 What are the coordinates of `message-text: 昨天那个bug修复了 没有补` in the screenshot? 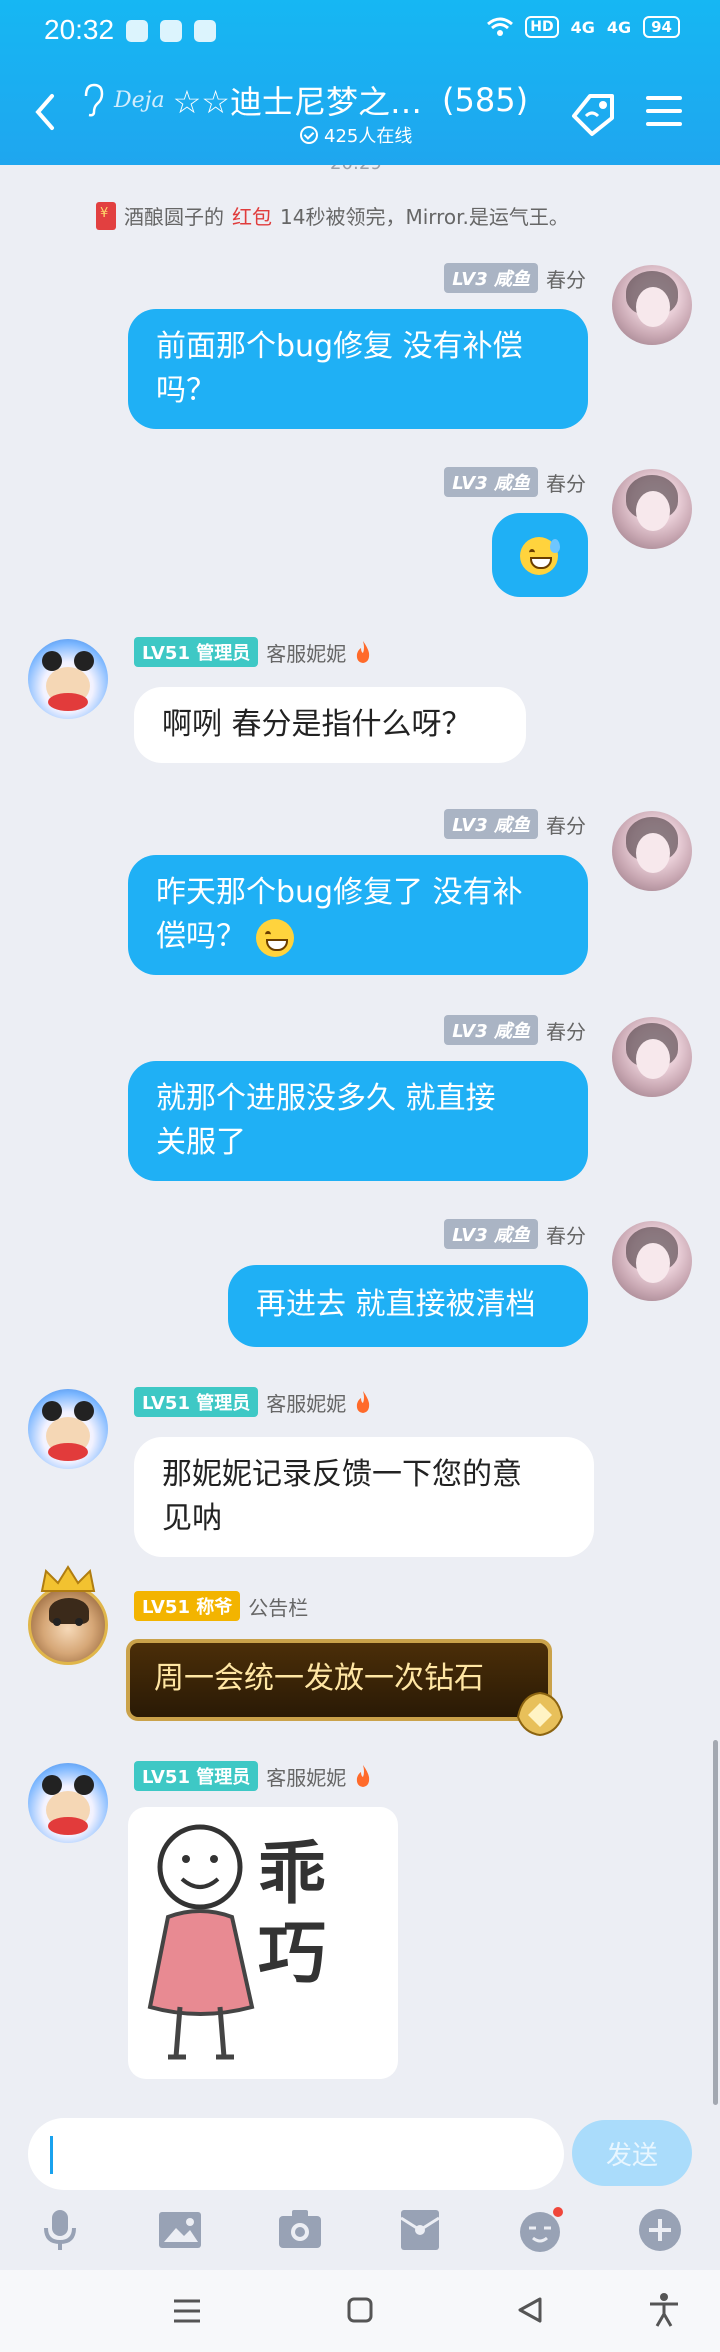 It's located at (339, 892).